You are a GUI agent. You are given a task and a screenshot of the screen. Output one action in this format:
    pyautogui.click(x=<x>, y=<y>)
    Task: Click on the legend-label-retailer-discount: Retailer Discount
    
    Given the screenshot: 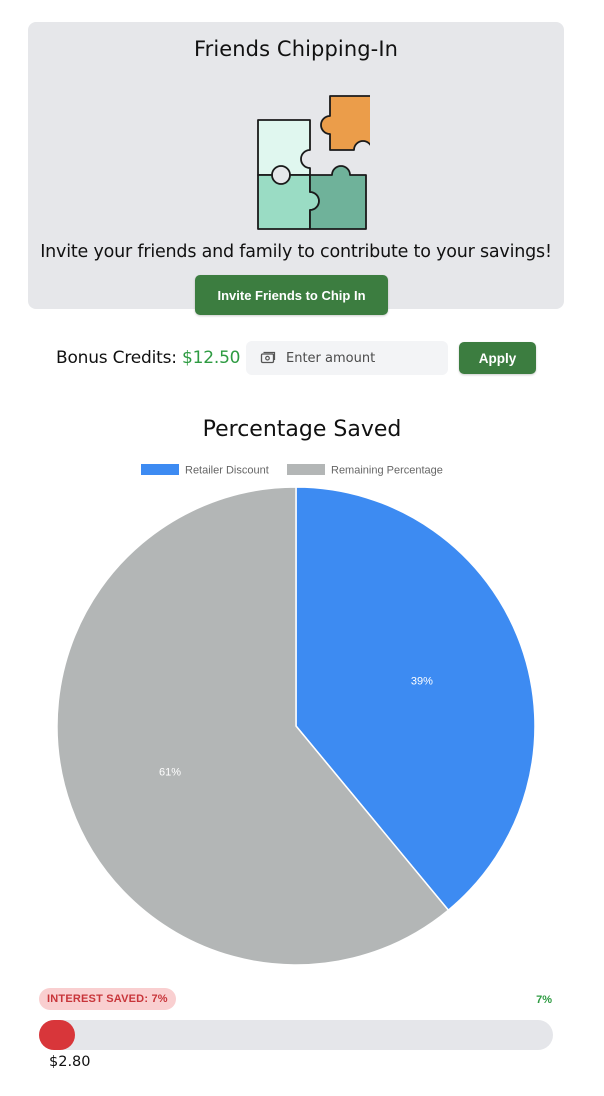 What is the action you would take?
    pyautogui.click(x=227, y=471)
    